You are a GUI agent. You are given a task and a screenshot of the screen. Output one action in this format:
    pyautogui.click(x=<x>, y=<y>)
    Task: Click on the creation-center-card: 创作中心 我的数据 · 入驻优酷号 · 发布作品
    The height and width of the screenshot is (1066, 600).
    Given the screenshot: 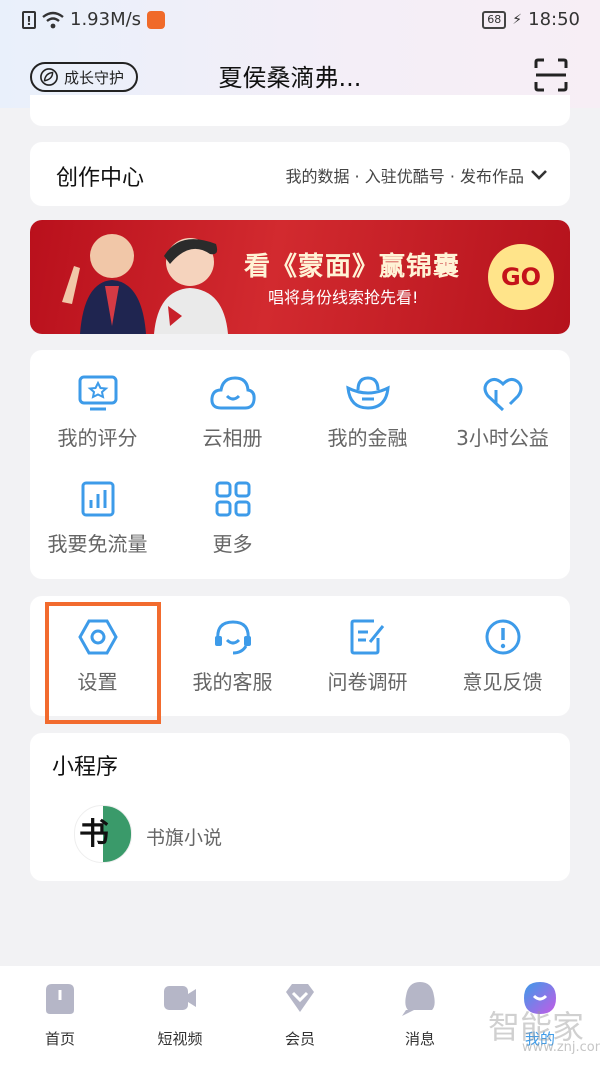 What is the action you would take?
    pyautogui.click(x=300, y=174)
    